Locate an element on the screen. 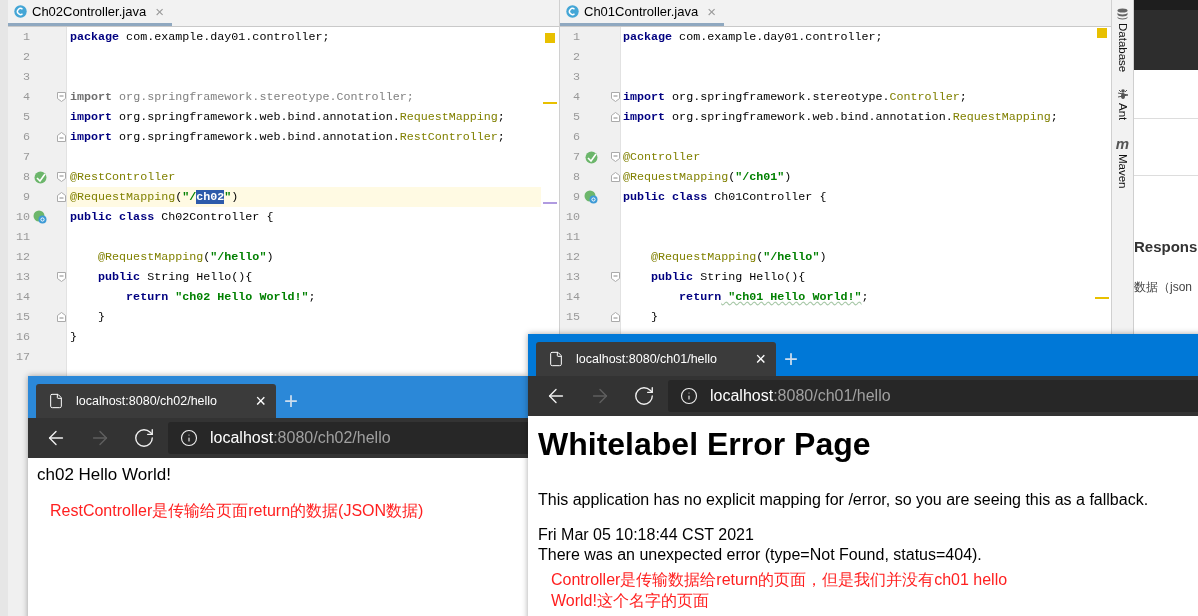 The image size is (1198, 616). code-line: return "ch02 Hello World!"; is located at coordinates (220, 297).